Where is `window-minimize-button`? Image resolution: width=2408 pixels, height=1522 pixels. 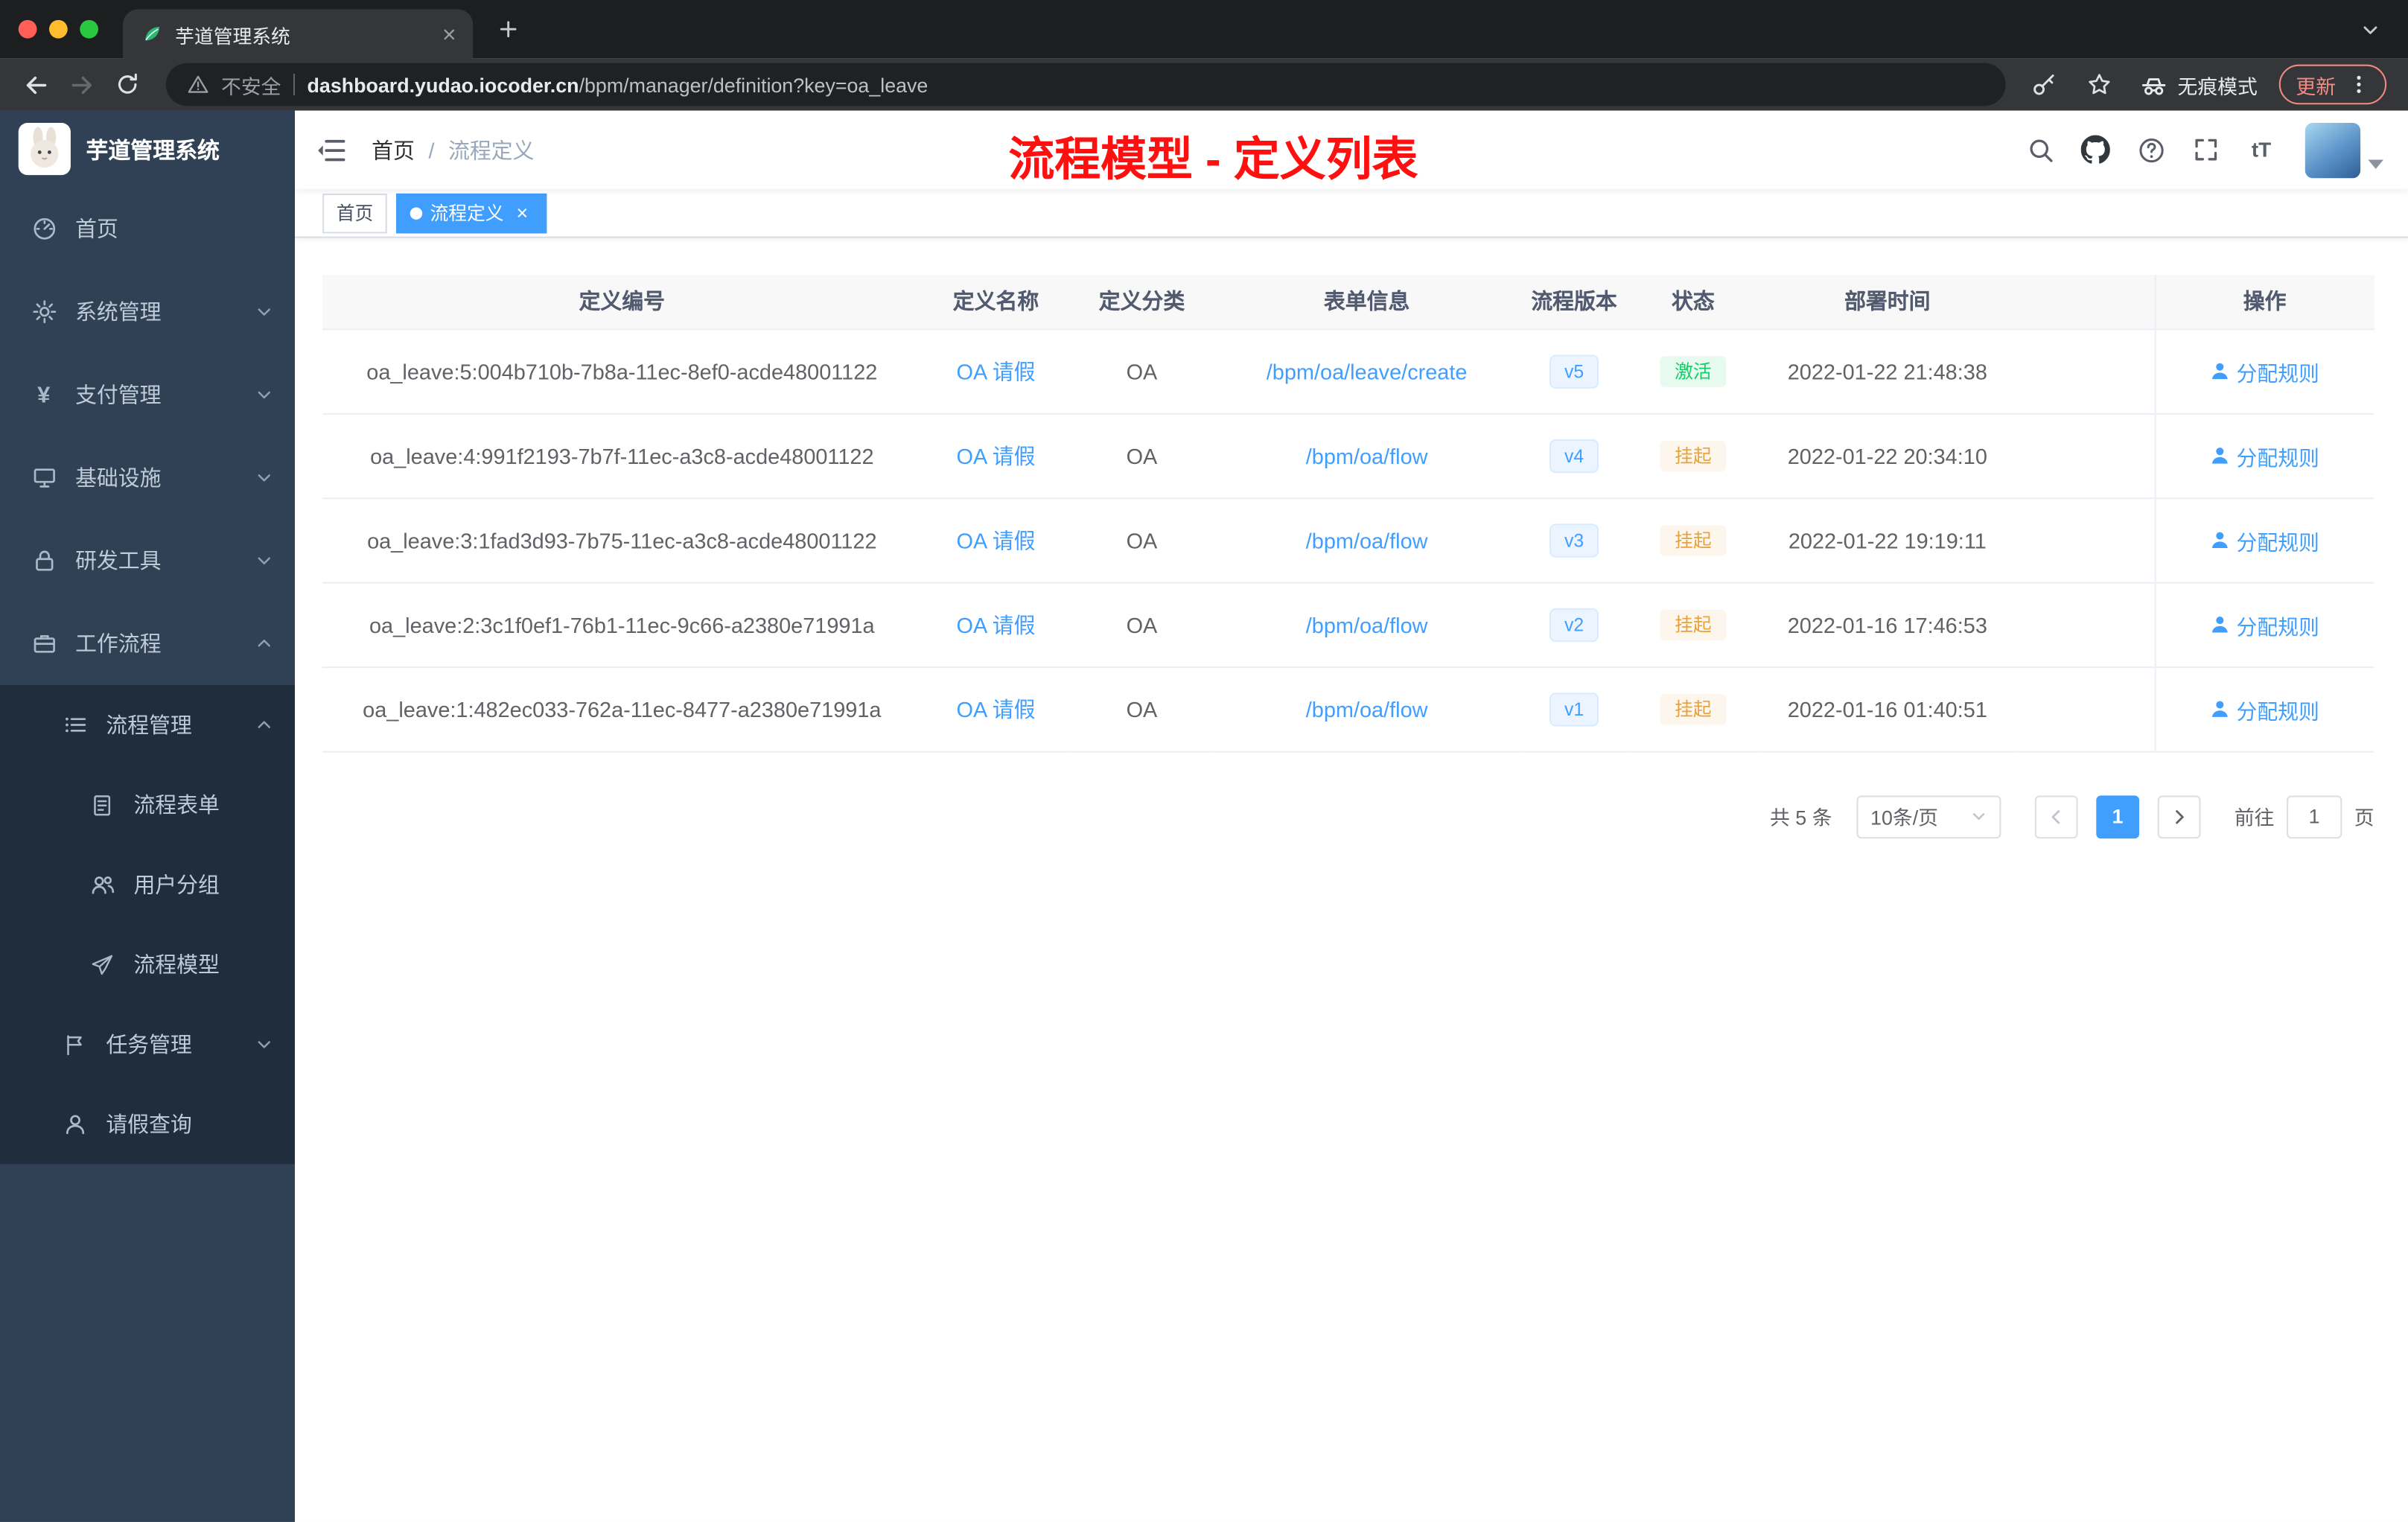
window-minimize-button is located at coordinates (58, 29).